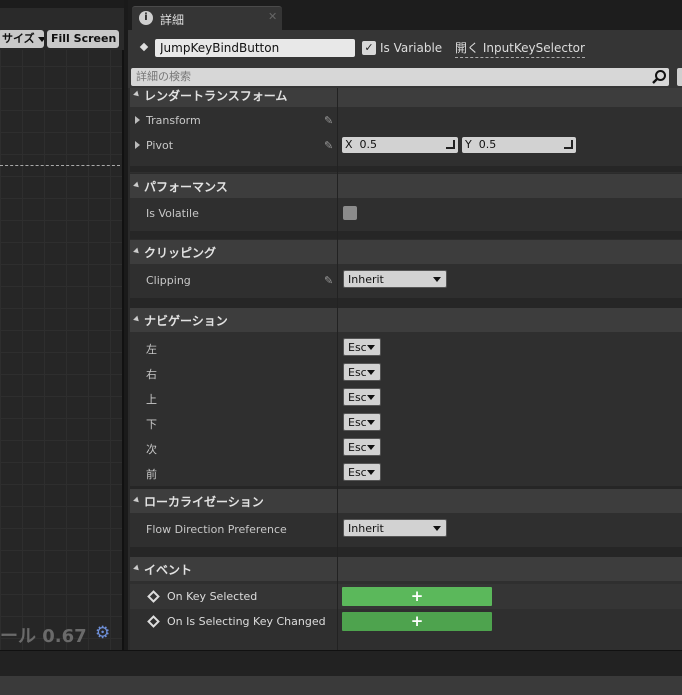 Image resolution: width=682 pixels, height=695 pixels. What do you see at coordinates (337, 369) in the screenshot?
I see `column-separator` at bounding box center [337, 369].